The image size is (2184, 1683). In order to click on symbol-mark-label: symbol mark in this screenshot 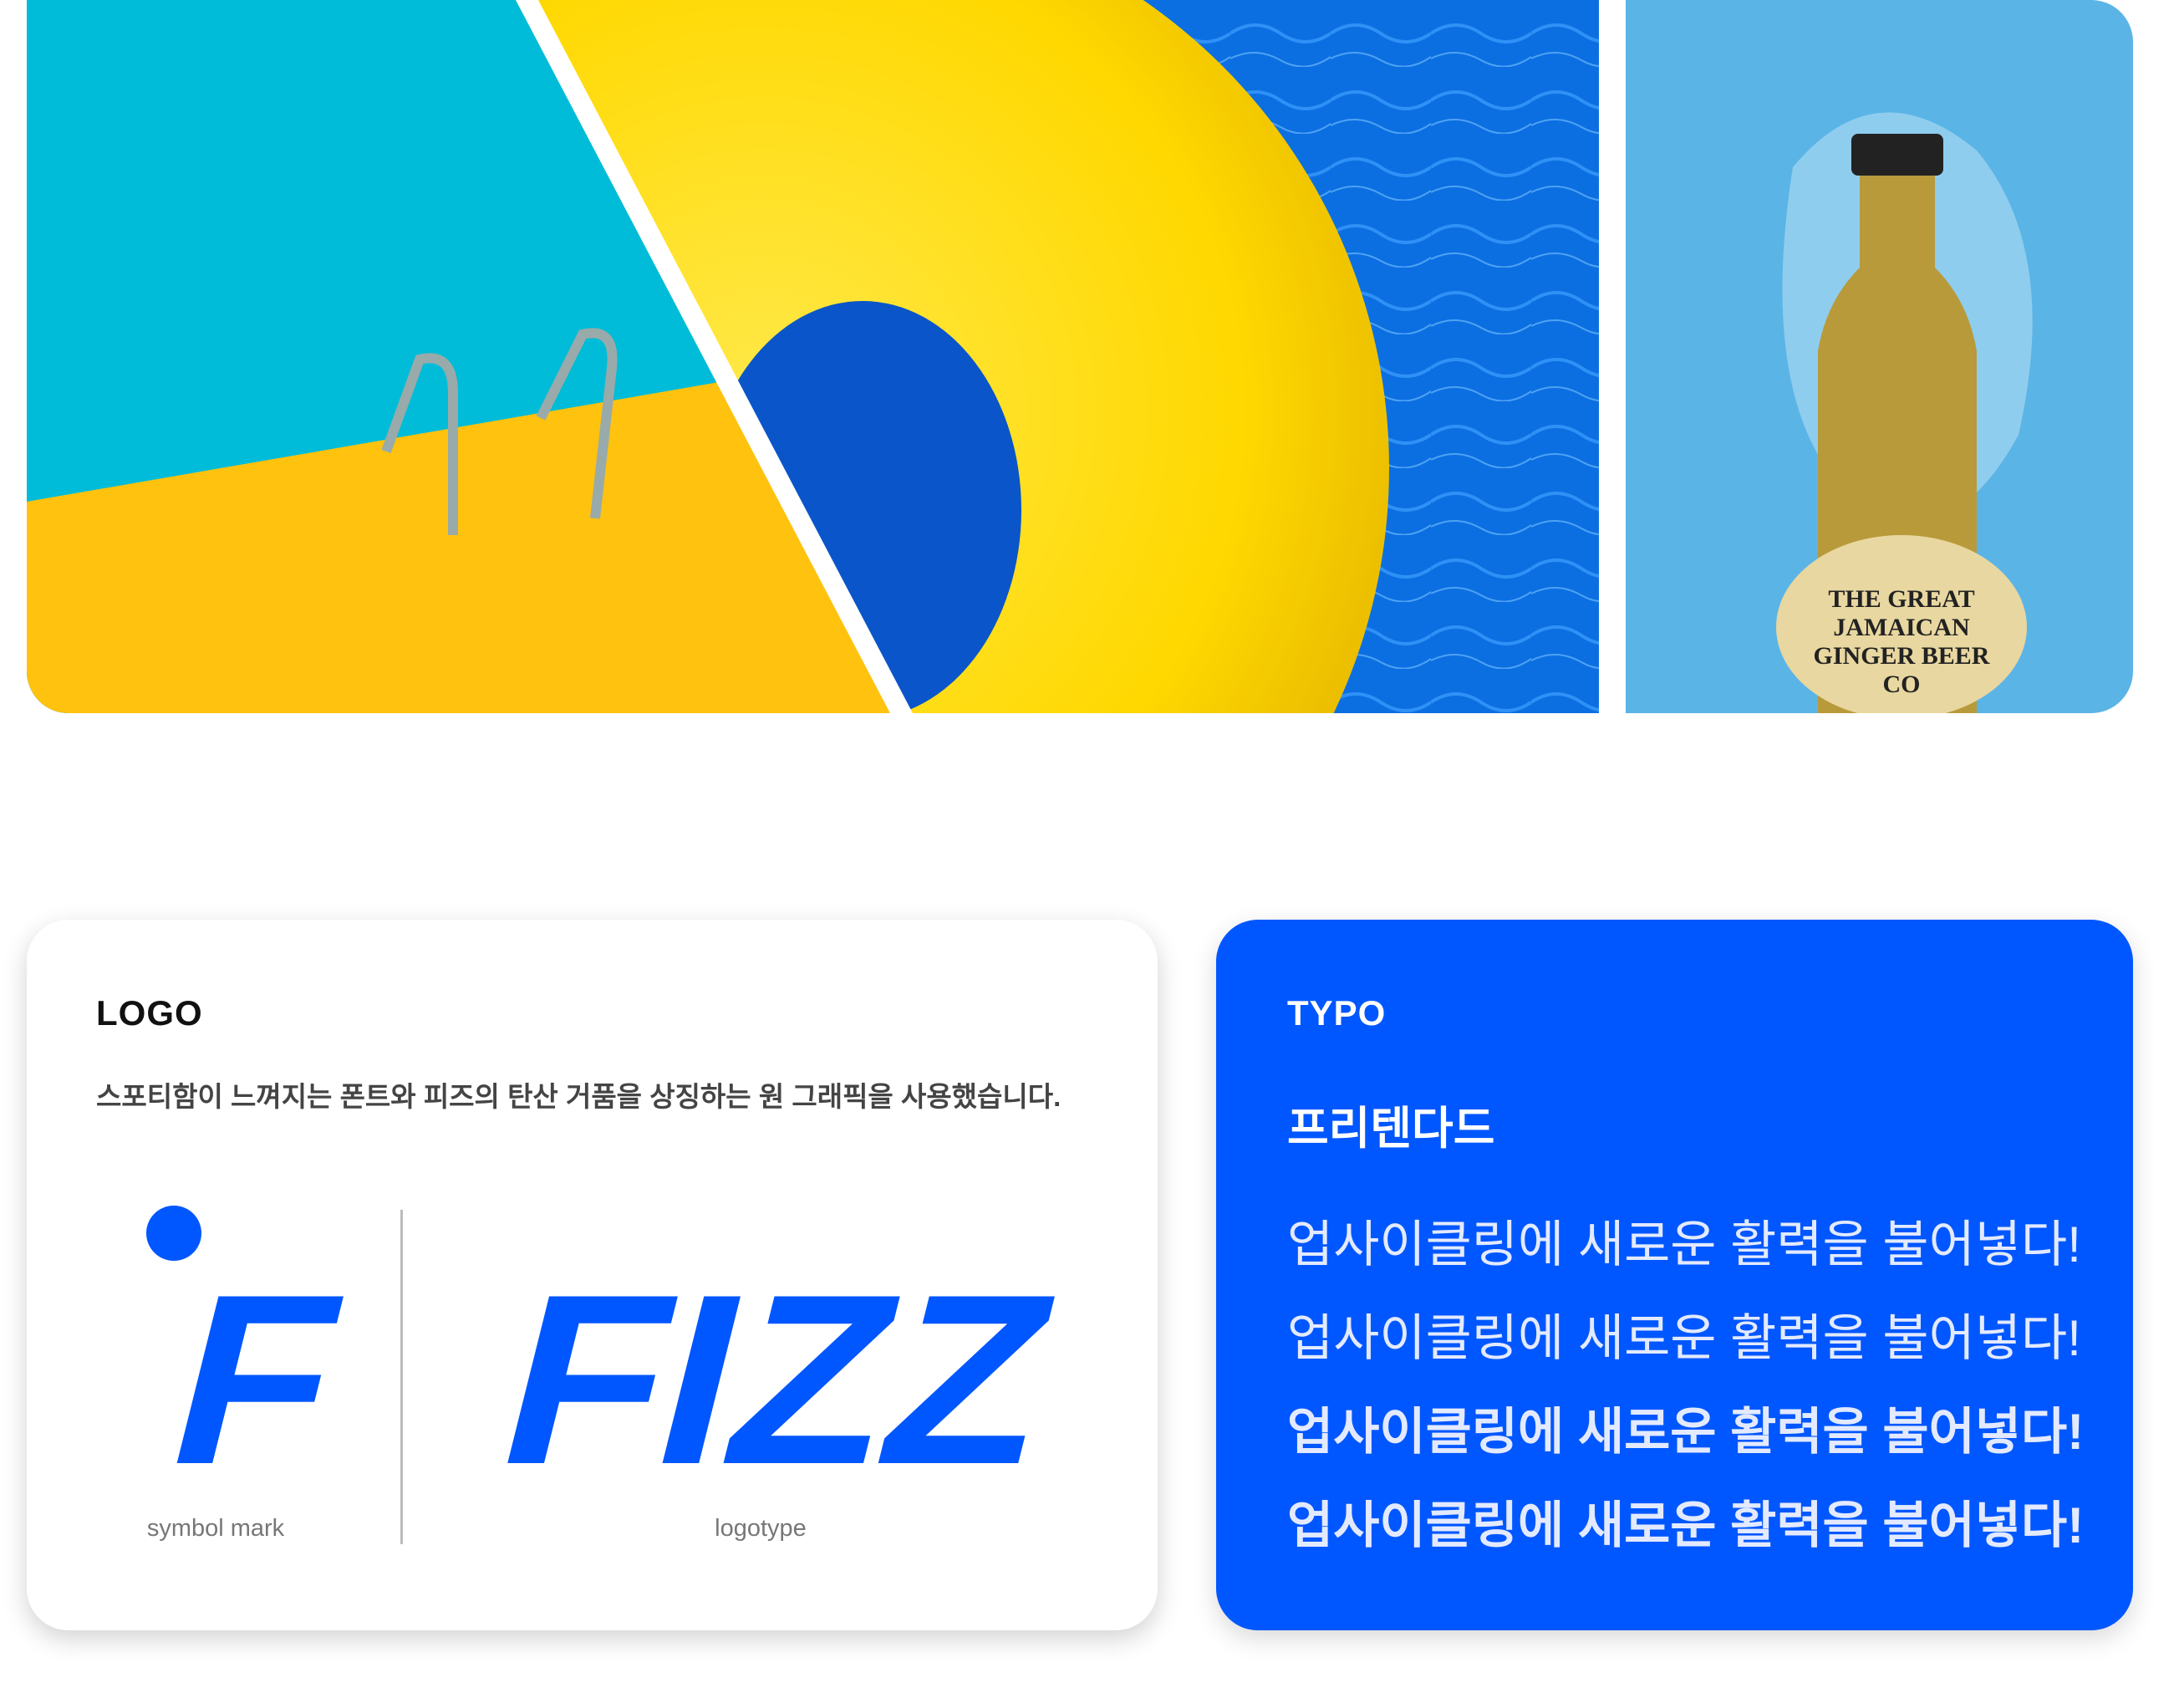, I will do `click(215, 1528)`.